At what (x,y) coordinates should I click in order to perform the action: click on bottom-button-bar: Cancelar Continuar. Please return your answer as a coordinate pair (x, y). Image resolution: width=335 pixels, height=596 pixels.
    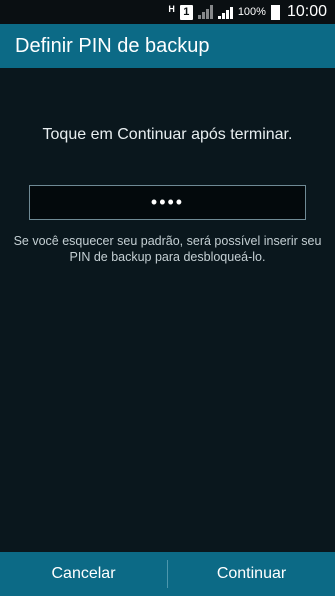
    Looking at the image, I should click on (167, 574).